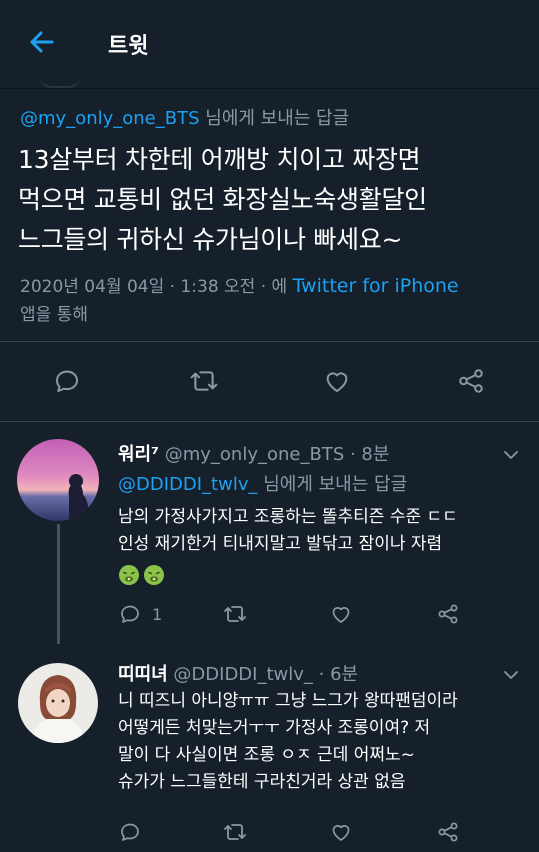  Describe the element at coordinates (376, 286) in the screenshot. I see `tweet-source-link: Twitter for iPhone` at that location.